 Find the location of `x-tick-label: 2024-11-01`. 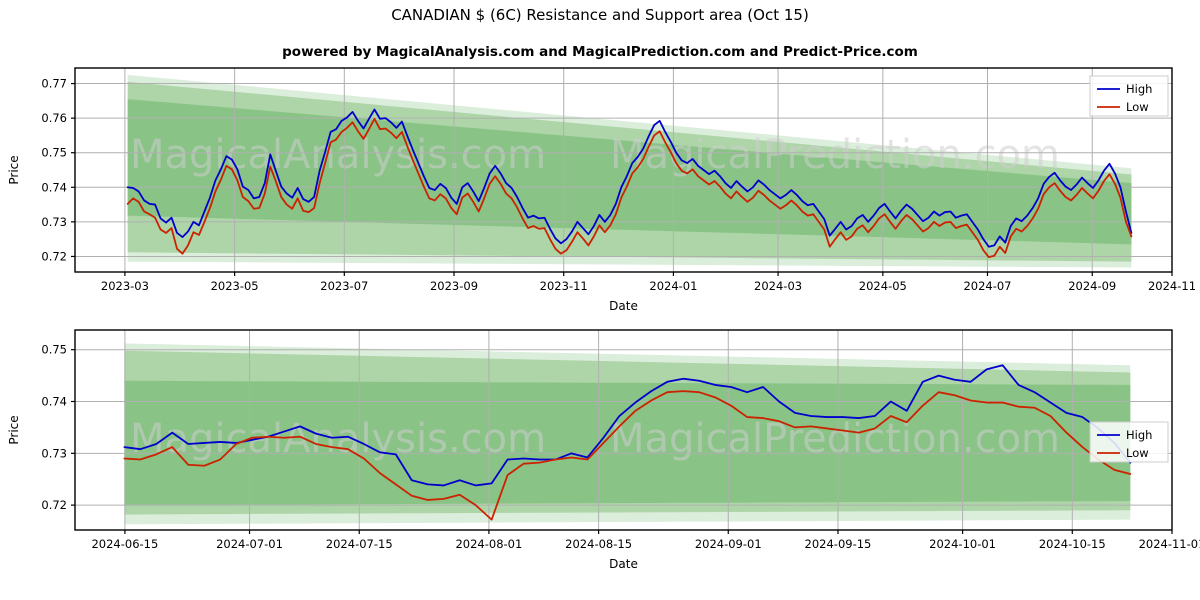

x-tick-label: 2024-11-01 is located at coordinates (1169, 544).